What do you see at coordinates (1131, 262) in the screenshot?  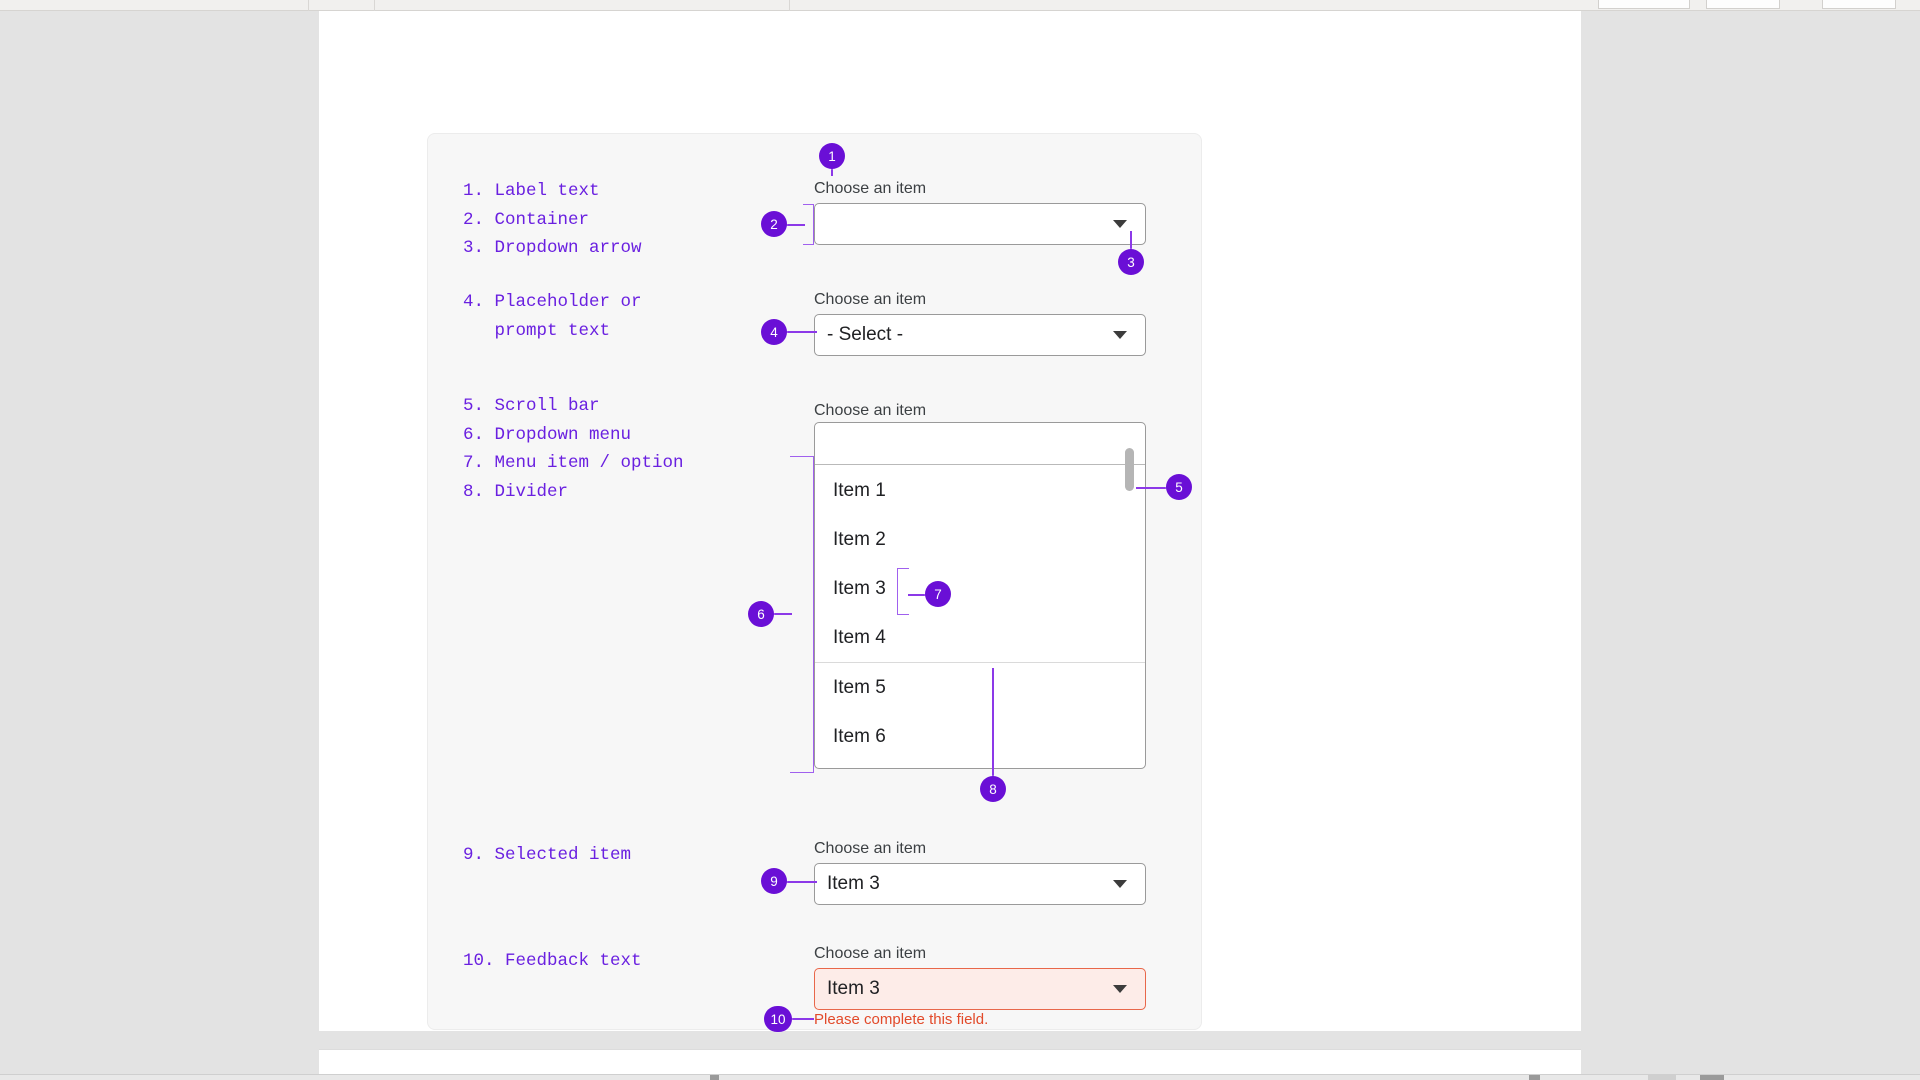 I see `callout-badge-3: 3` at bounding box center [1131, 262].